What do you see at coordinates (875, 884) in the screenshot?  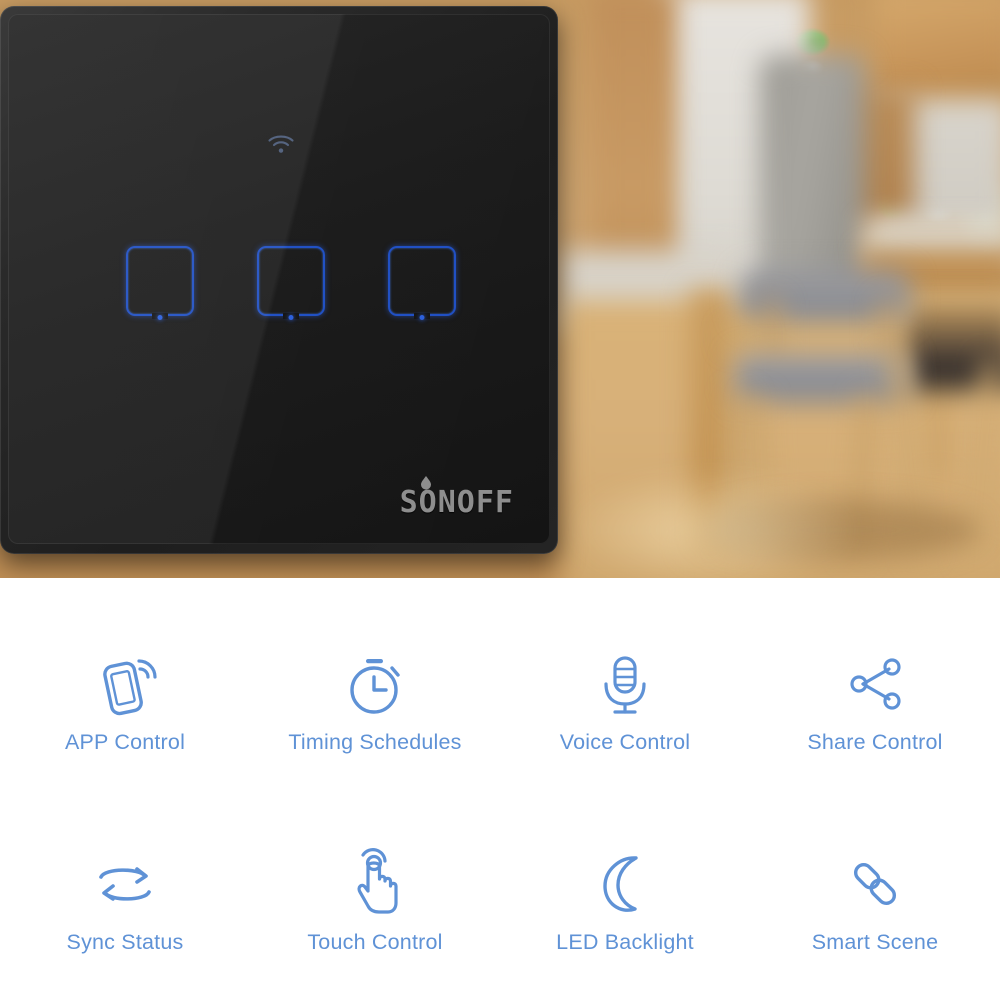 I see `chain-link-icon` at bounding box center [875, 884].